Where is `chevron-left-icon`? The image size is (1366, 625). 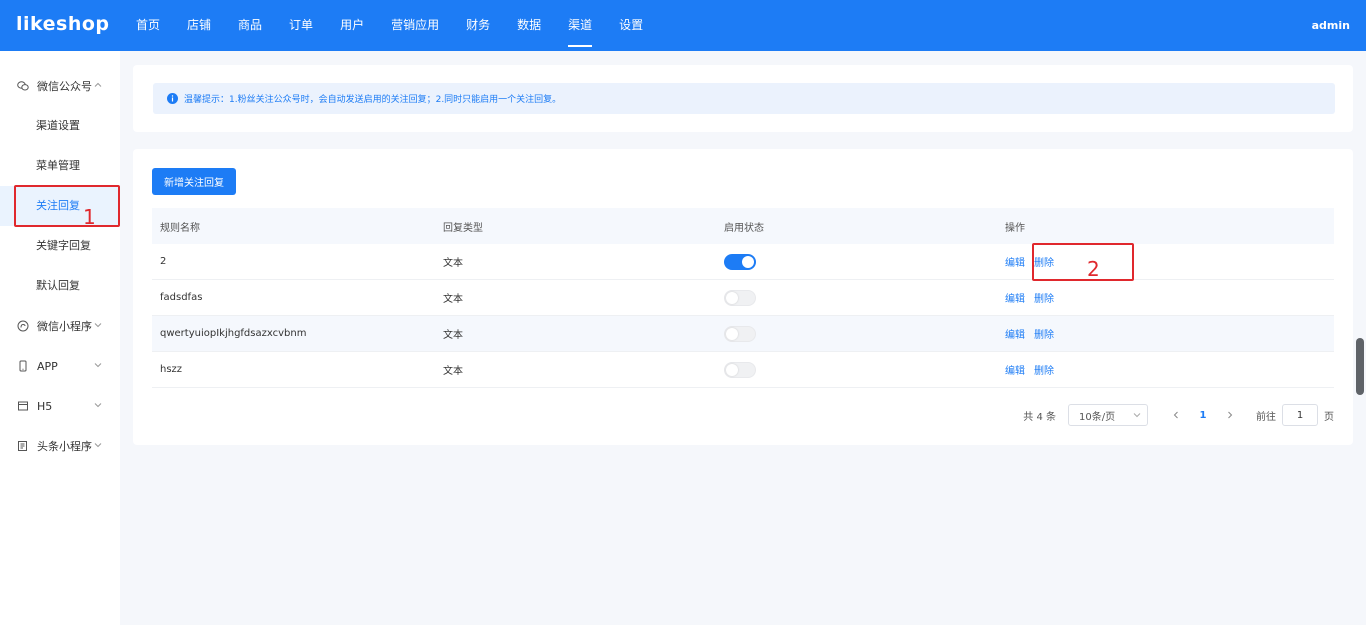
chevron-left-icon is located at coordinates (1175, 415).